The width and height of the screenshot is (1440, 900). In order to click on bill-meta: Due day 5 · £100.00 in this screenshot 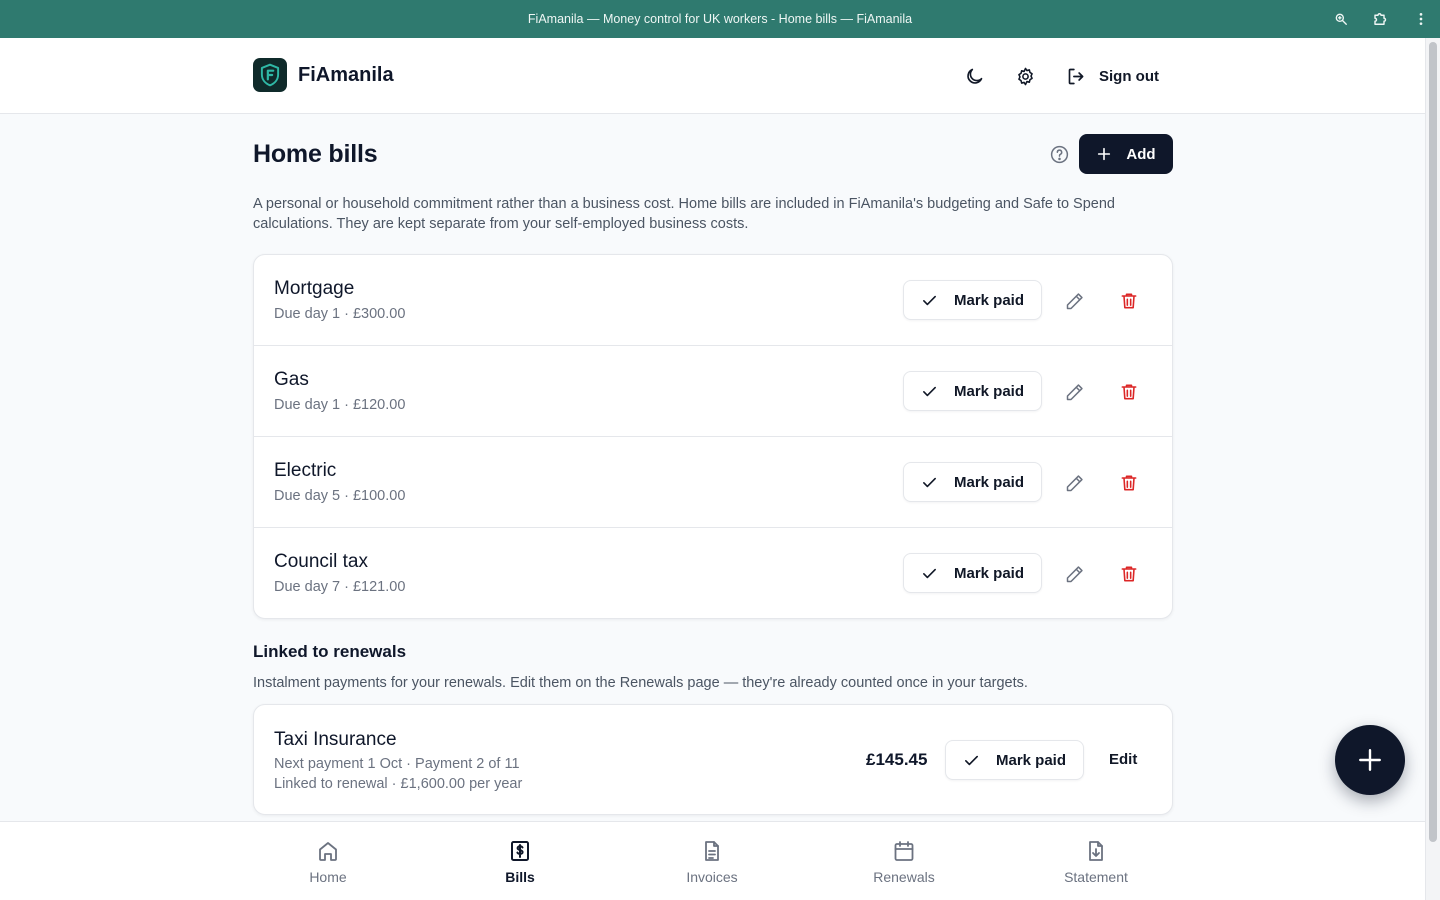, I will do `click(340, 496)`.